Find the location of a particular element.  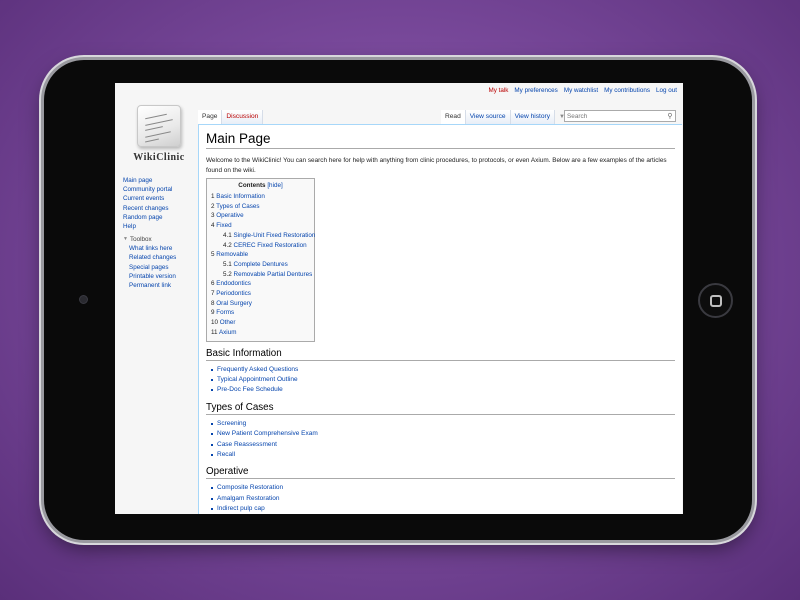

toolbox-item-special-pages: Special pages is located at coordinates (158, 267).